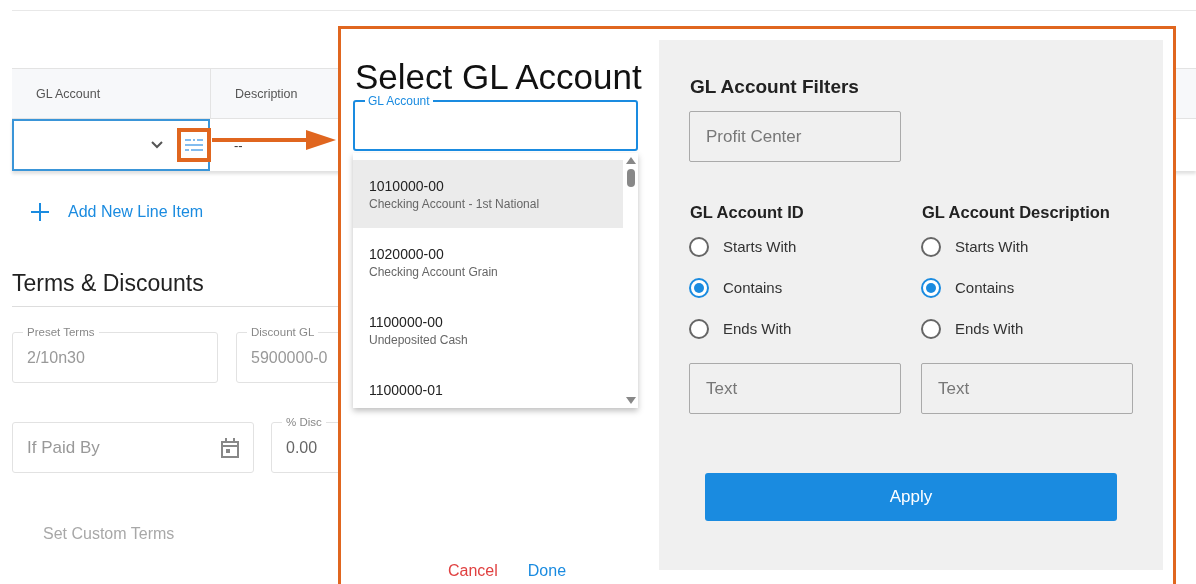 Image resolution: width=1196 pixels, height=584 pixels. Describe the element at coordinates (488, 262) in the screenshot. I see `account-option: 1020000-00 Checking Account Grain` at that location.